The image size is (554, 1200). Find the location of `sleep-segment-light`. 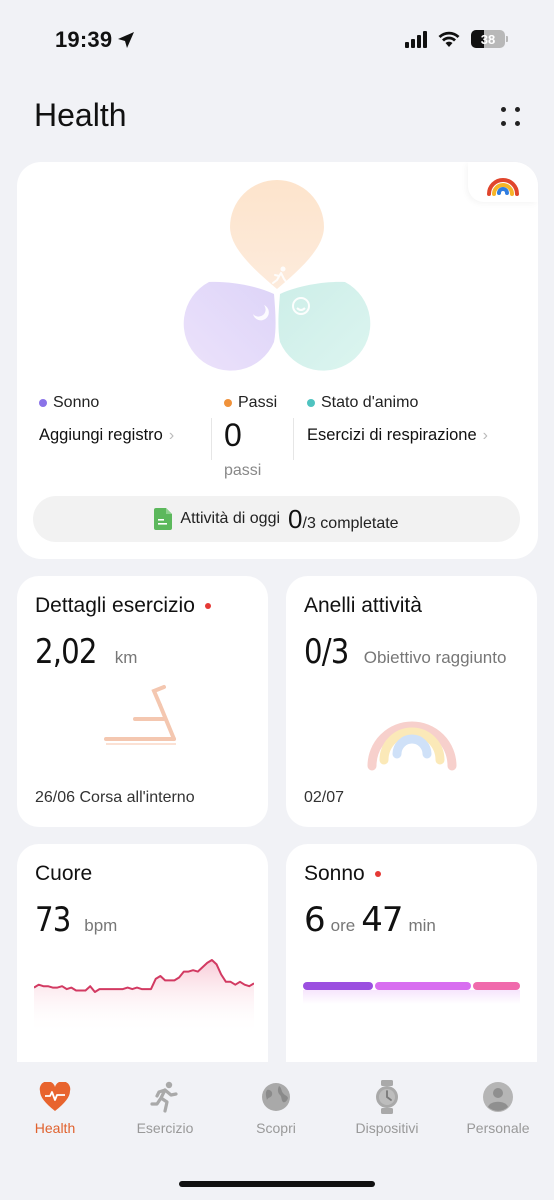

sleep-segment-light is located at coordinates (423, 986).